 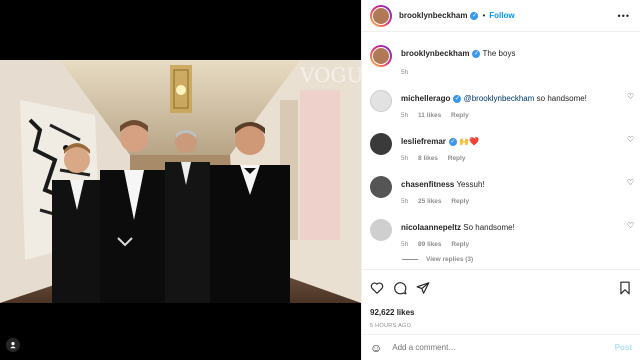 What do you see at coordinates (400, 288) in the screenshot?
I see `comment-icon` at bounding box center [400, 288].